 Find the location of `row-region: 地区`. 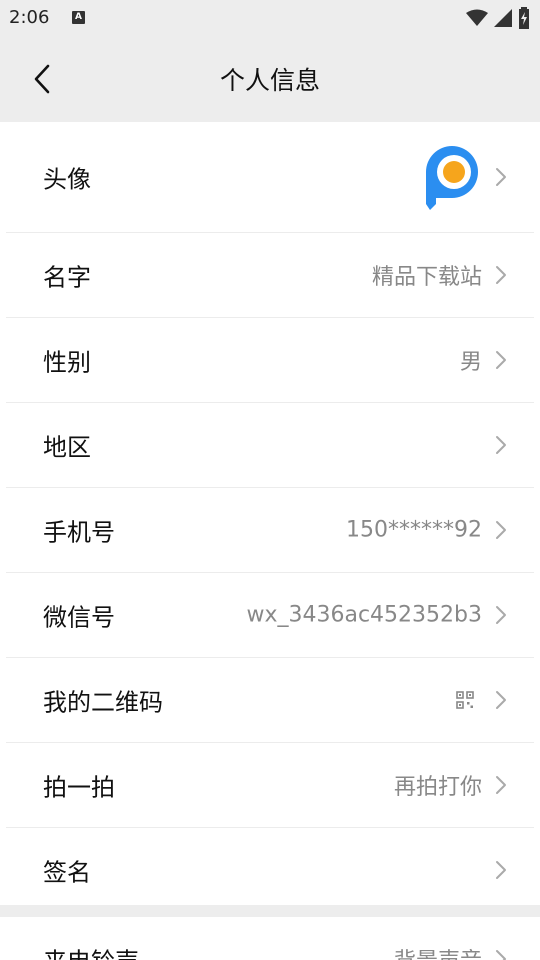

row-region: 地区 is located at coordinates (270, 445).